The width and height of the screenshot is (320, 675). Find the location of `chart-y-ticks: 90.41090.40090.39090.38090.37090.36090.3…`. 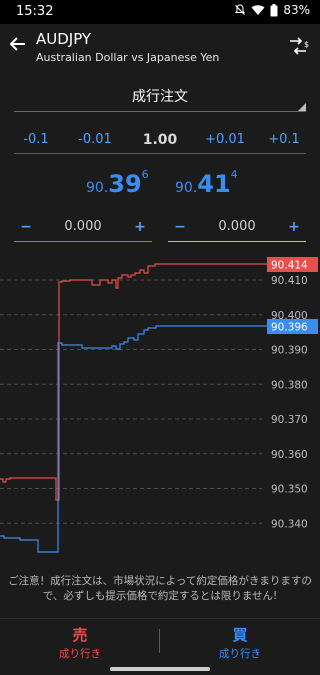

chart-y-ticks: 90.41090.40090.39090.38090.37090.36090.3… is located at coordinates (289, 402).